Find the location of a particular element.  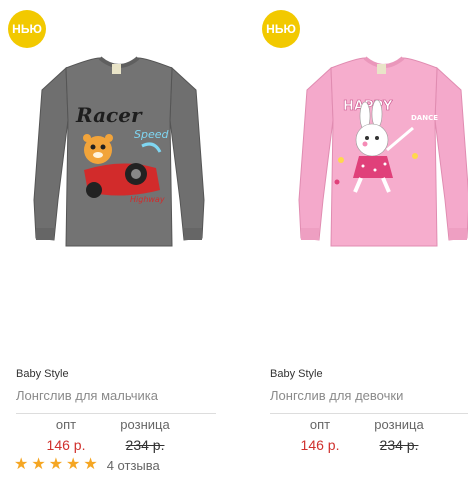

print-text-racer: Racer is located at coordinates (109, 115).